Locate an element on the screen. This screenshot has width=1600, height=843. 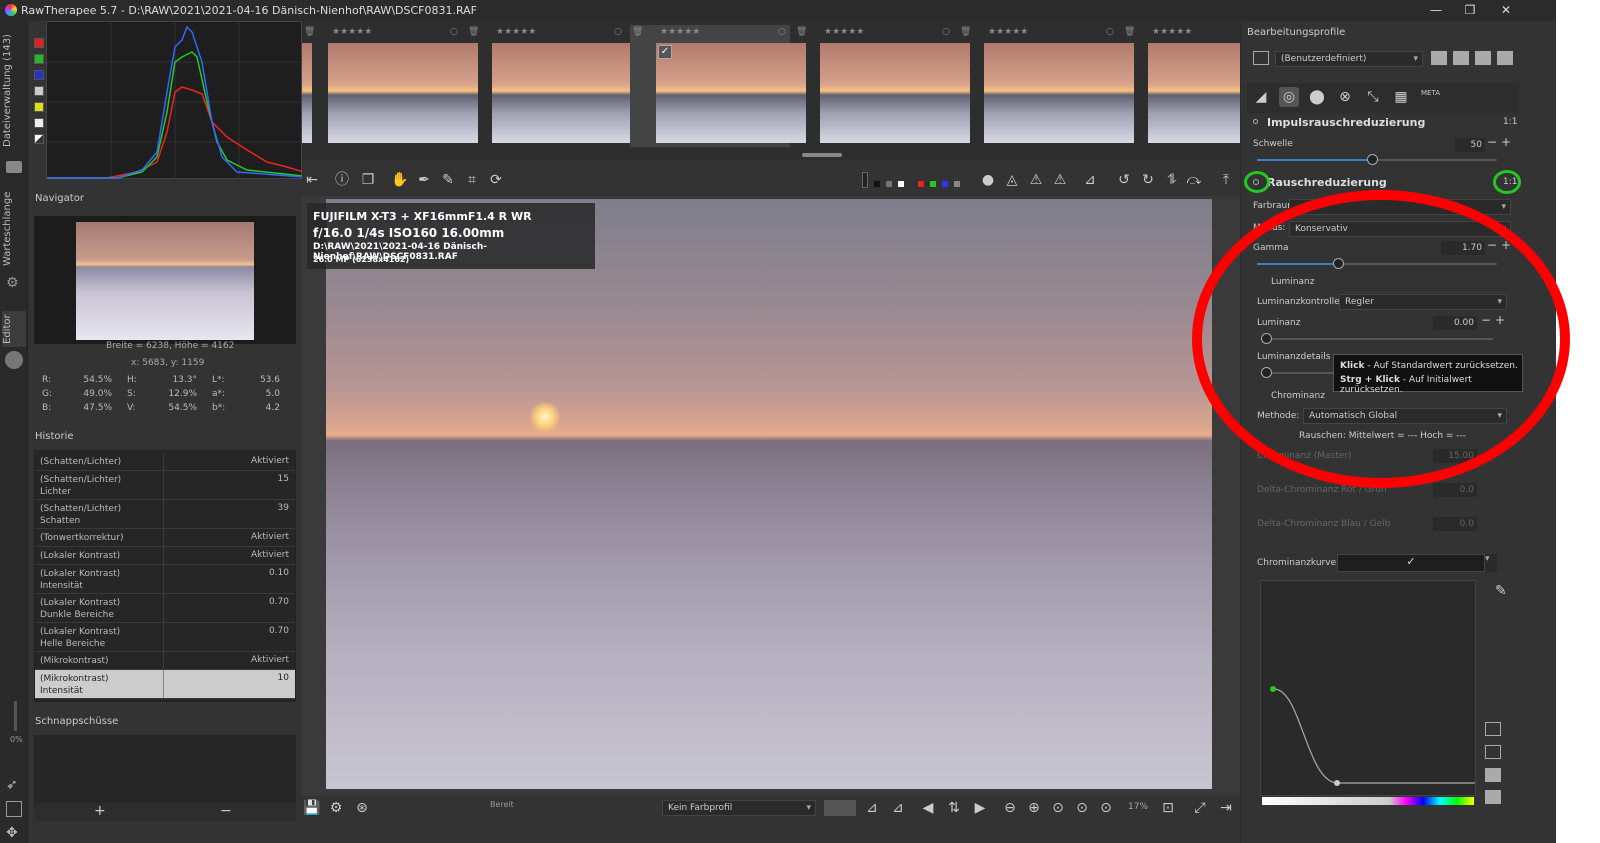
curve-type-arrow: ▾ is located at coordinates (1491, 563).